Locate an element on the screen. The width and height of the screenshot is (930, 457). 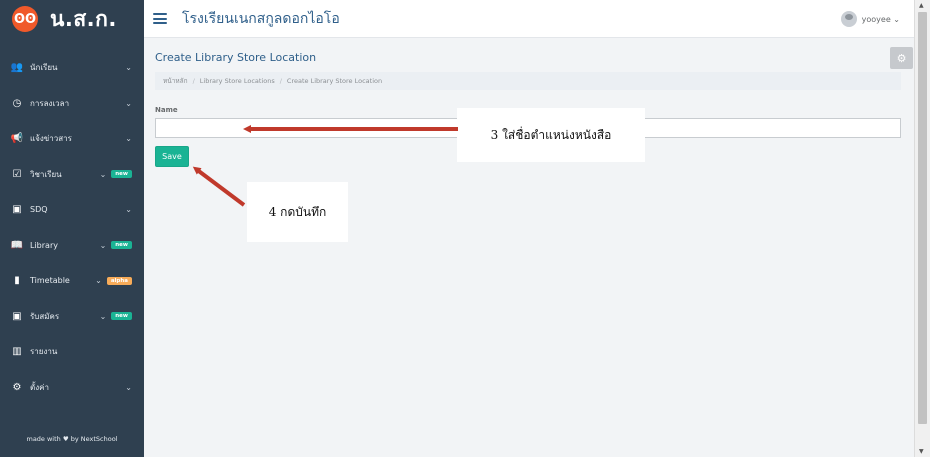
breadcrumb-home-link: หน้าหลัก is located at coordinates (175, 81).